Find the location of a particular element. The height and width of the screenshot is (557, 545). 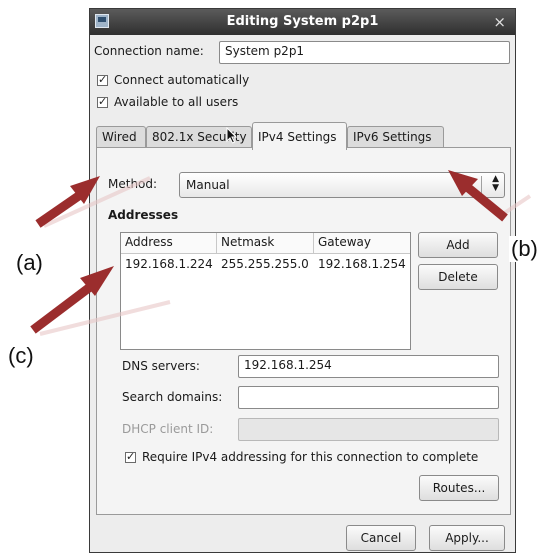

column-header-address: Address is located at coordinates (169, 243).